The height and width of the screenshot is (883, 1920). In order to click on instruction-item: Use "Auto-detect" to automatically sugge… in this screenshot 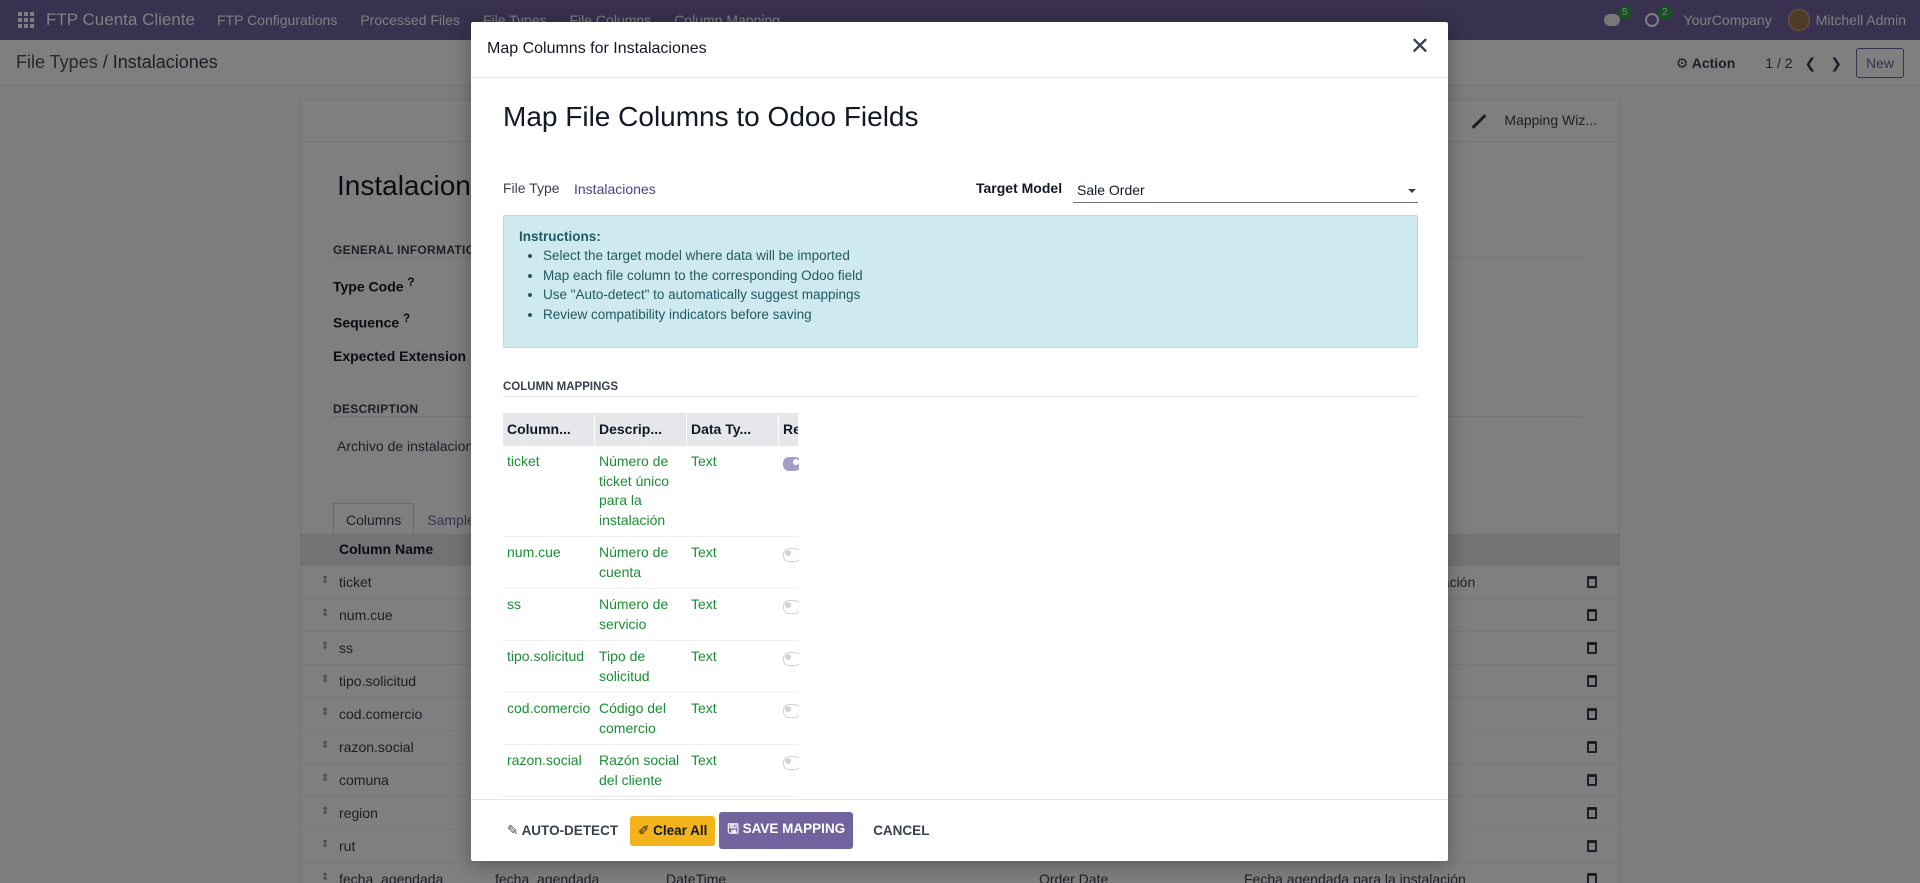, I will do `click(972, 295)`.